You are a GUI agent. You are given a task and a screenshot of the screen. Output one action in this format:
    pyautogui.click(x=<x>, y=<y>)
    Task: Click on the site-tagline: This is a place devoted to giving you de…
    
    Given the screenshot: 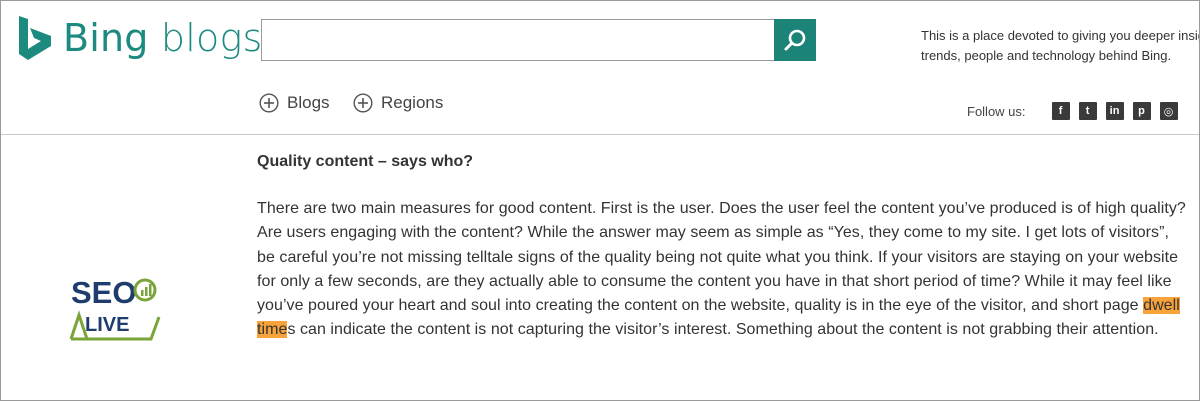 What is the action you would take?
    pyautogui.click(x=1060, y=46)
    